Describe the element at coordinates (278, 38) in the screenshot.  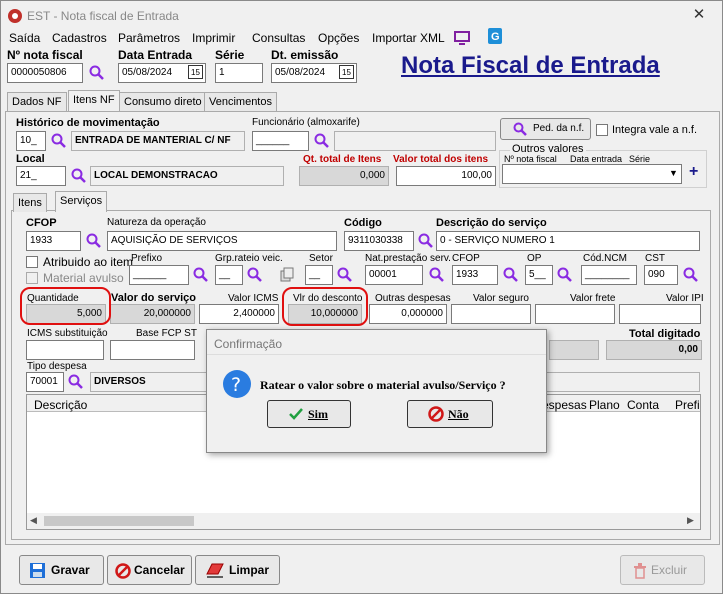
I see `menu-consultas: Consultas` at that location.